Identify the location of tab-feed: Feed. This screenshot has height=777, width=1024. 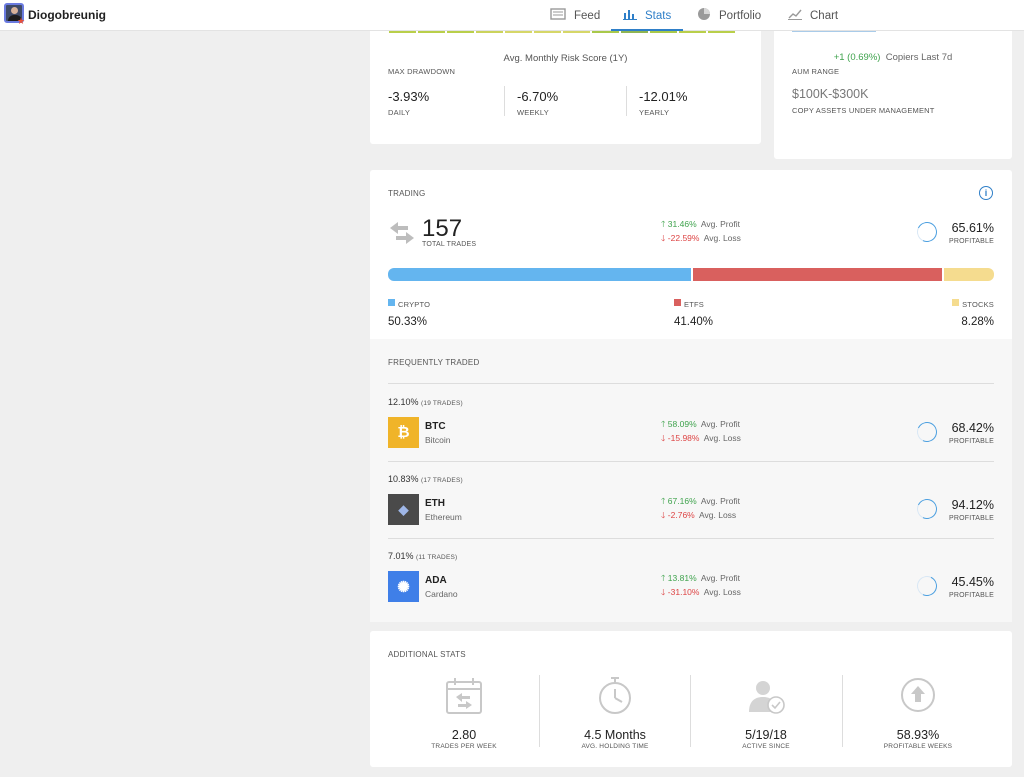
(575, 15).